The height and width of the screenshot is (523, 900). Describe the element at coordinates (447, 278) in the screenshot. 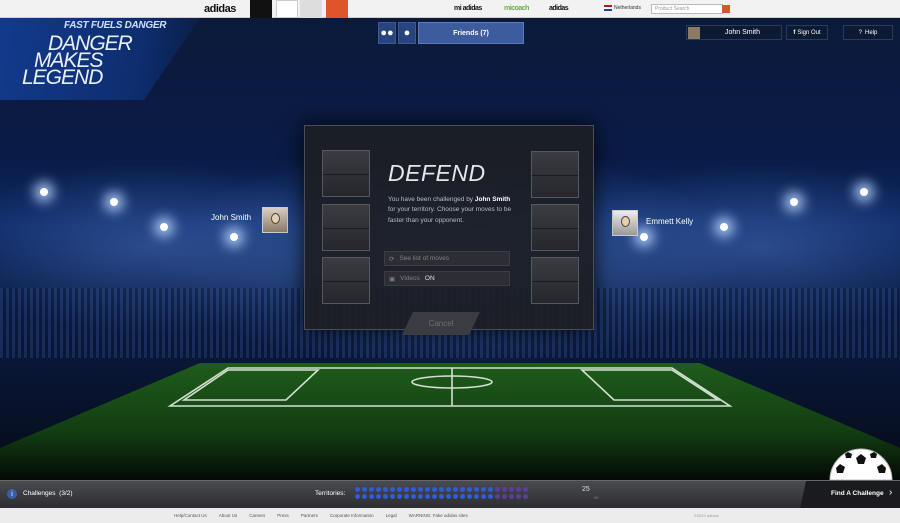

I see `videos-toggle: ▣ Videos ON` at that location.